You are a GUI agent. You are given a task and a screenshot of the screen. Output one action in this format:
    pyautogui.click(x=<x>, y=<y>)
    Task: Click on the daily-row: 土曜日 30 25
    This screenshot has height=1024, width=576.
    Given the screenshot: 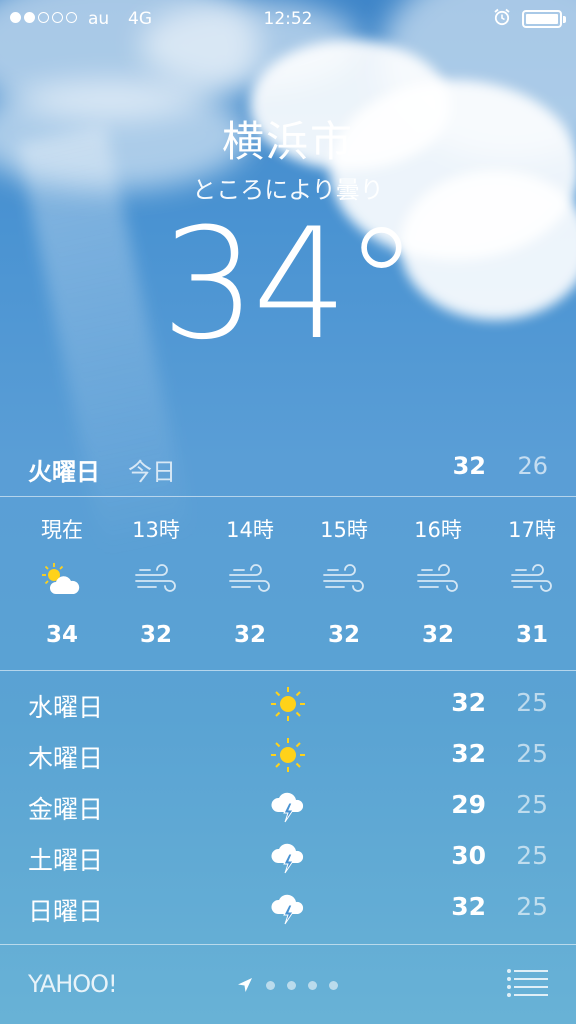 What is the action you would take?
    pyautogui.click(x=288, y=858)
    